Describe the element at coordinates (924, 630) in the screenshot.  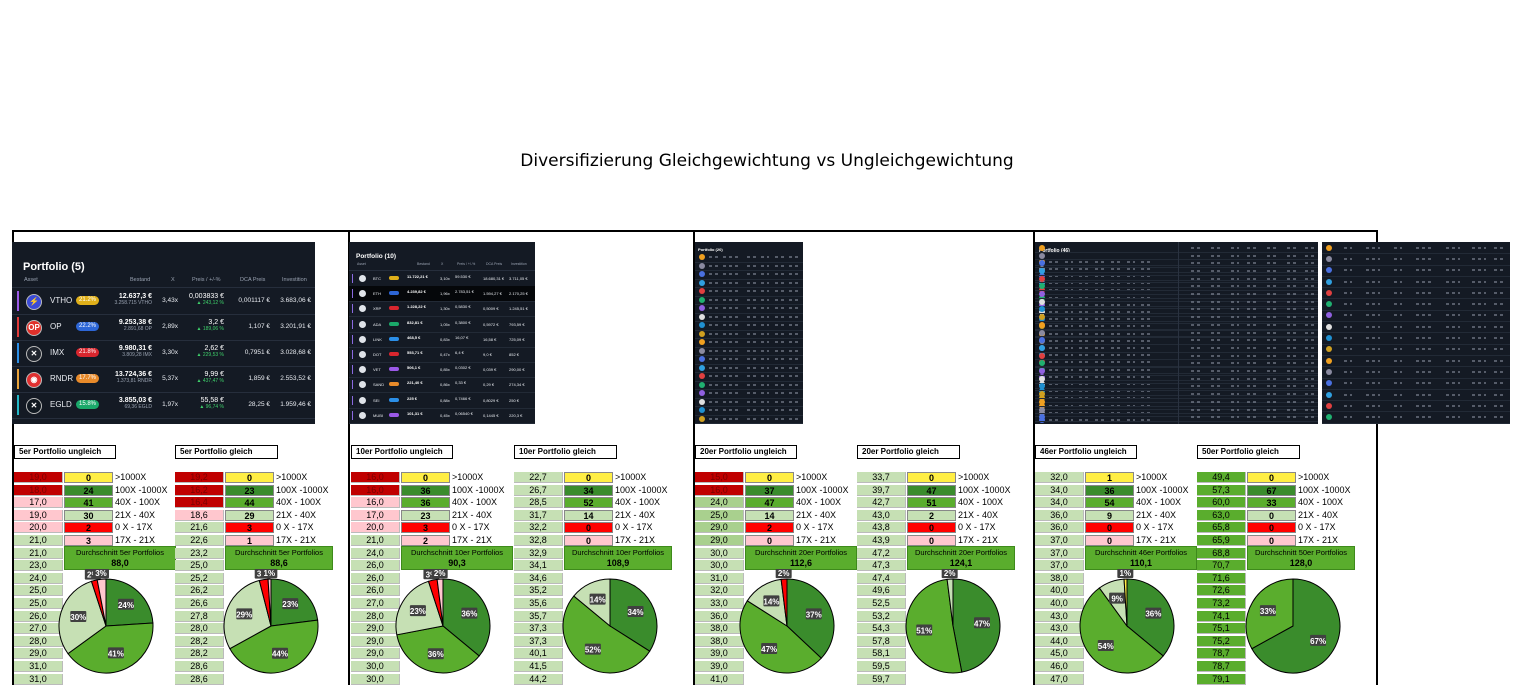
I see `pie-label: 51%` at that location.